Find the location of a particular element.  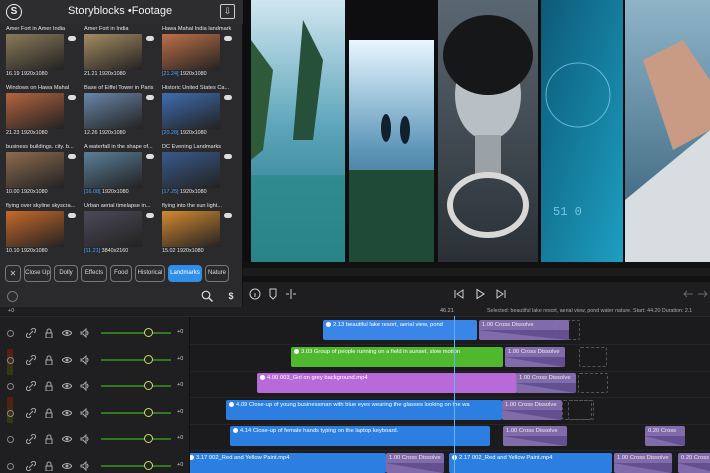

tag-dolly: Dolly is located at coordinates (66, 273).